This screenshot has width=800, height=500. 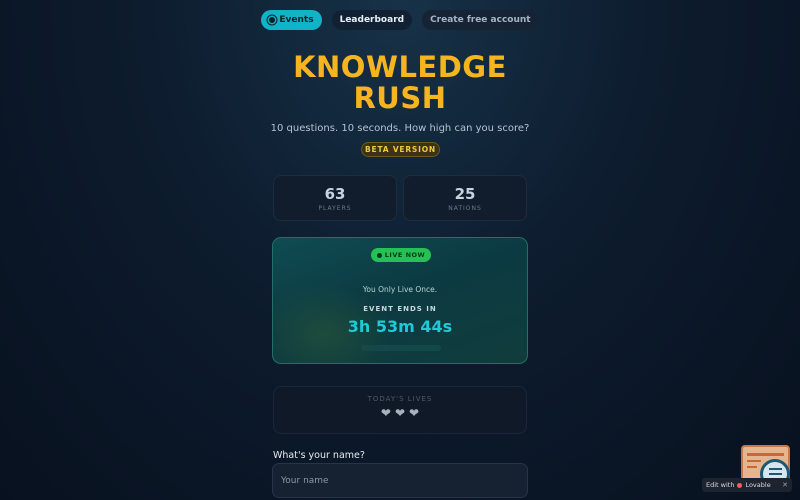 I want to click on lives-label: TODAY'S LIVES, so click(x=400, y=399).